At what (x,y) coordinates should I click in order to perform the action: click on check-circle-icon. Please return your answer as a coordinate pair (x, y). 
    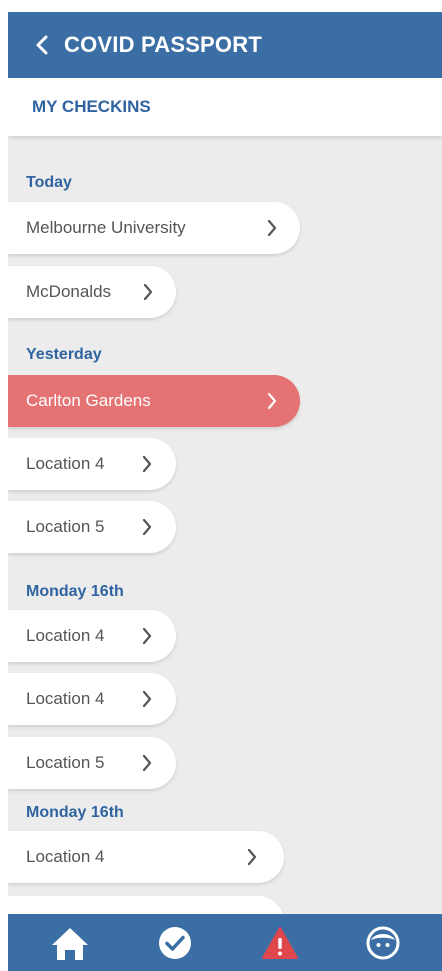
    Looking at the image, I should click on (175, 942).